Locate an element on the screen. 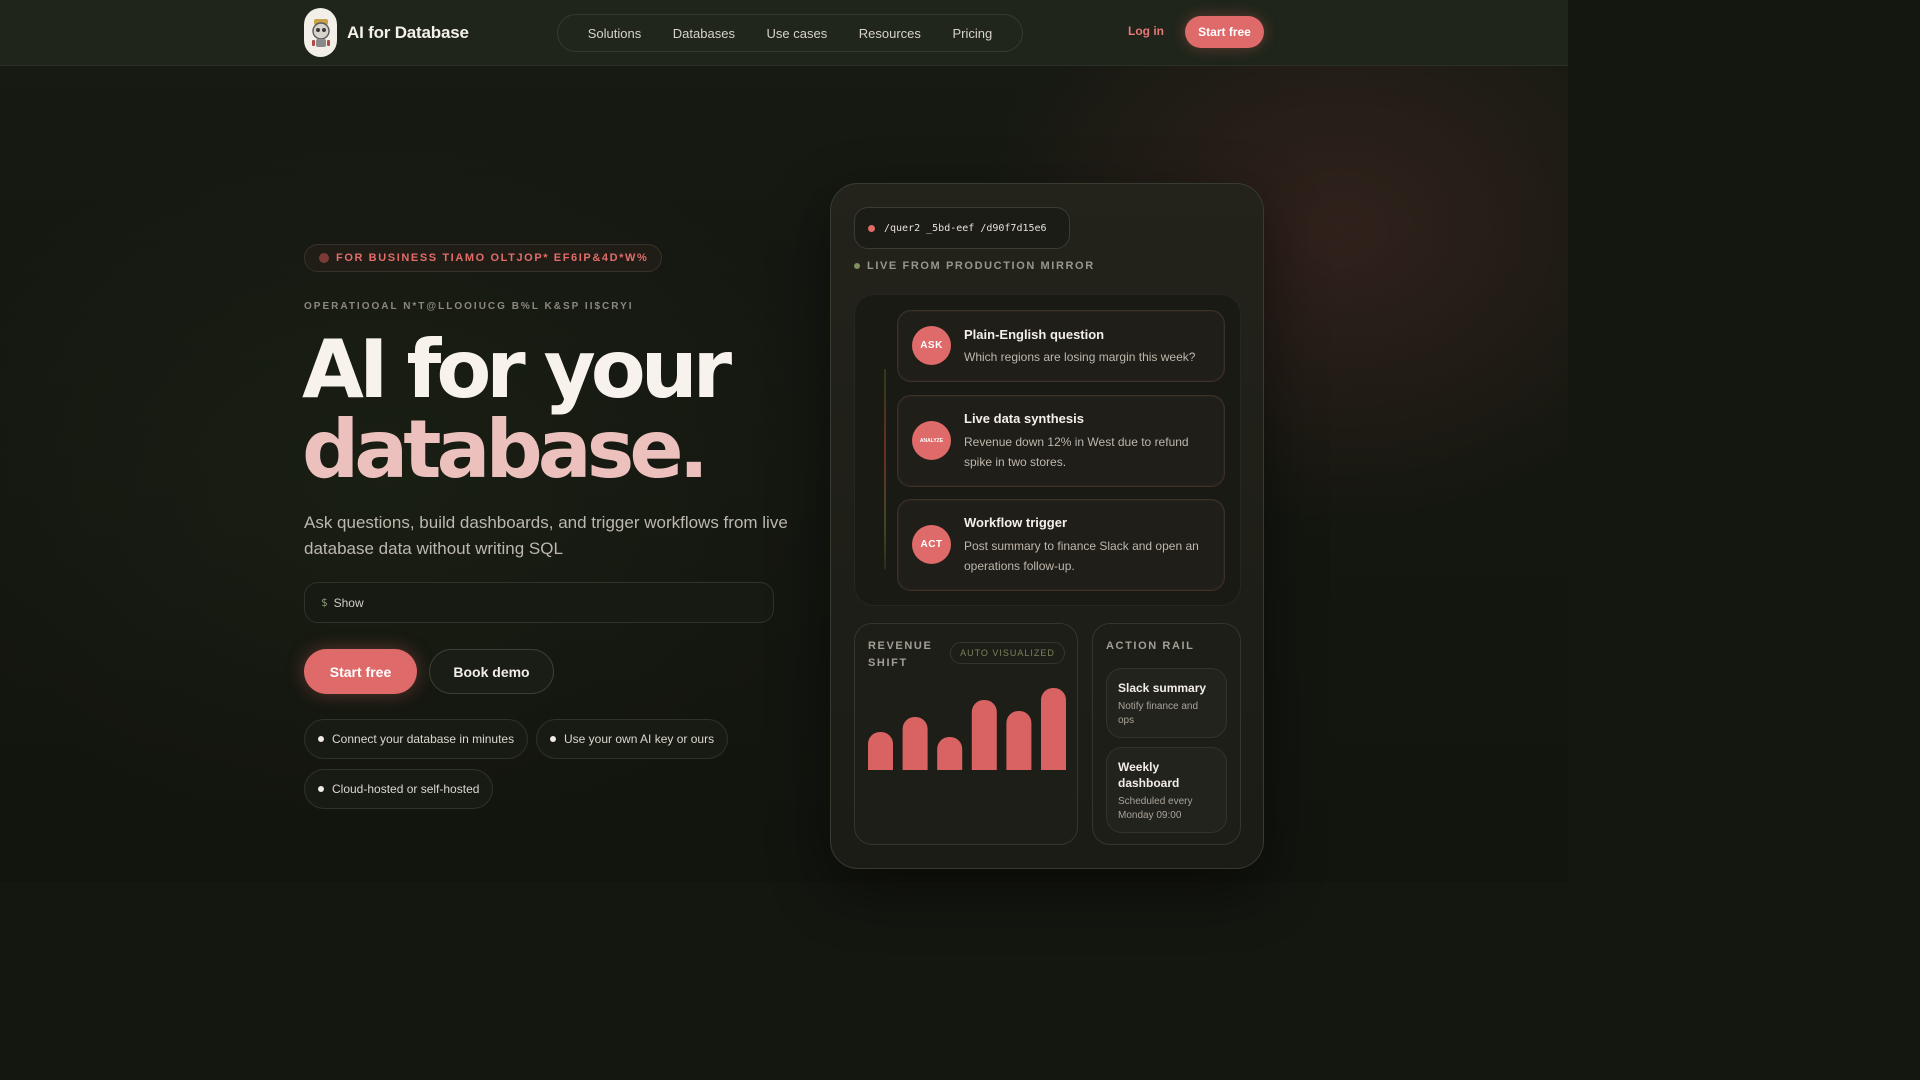 The image size is (1920, 1080). step-title: Workflow trigger is located at coordinates (1016, 522).